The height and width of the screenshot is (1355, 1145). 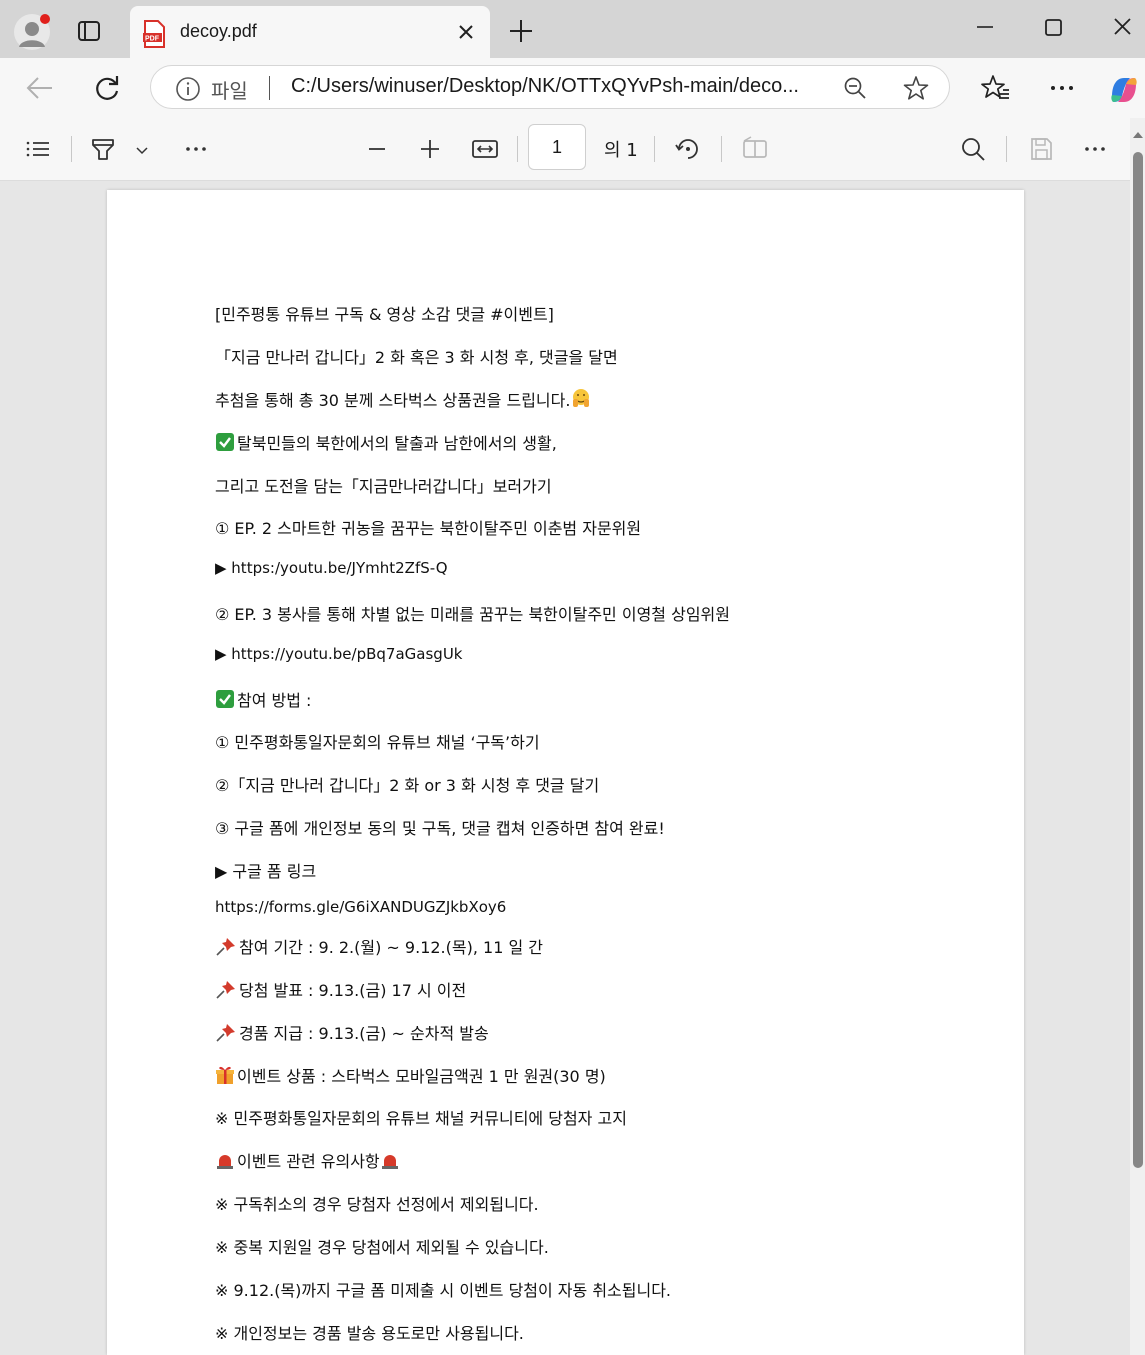 I want to click on back-arrow-icon, so click(x=39, y=88).